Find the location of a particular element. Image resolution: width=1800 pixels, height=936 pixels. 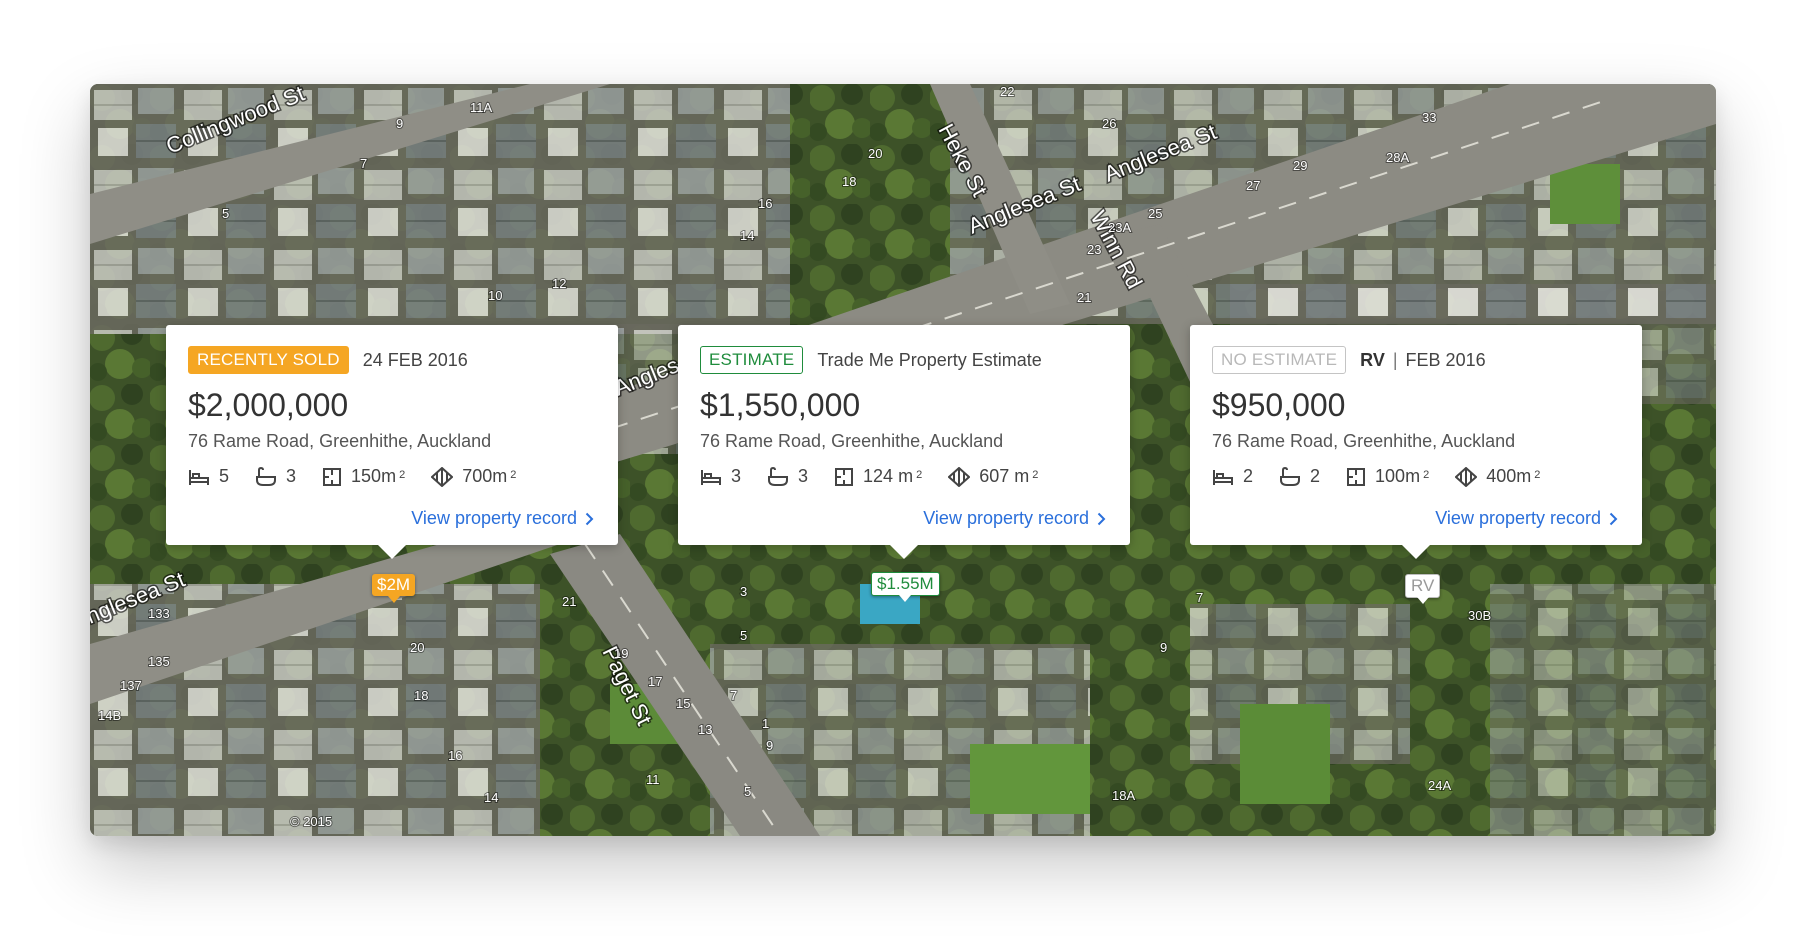

house-number-label: 12 is located at coordinates (559, 283).